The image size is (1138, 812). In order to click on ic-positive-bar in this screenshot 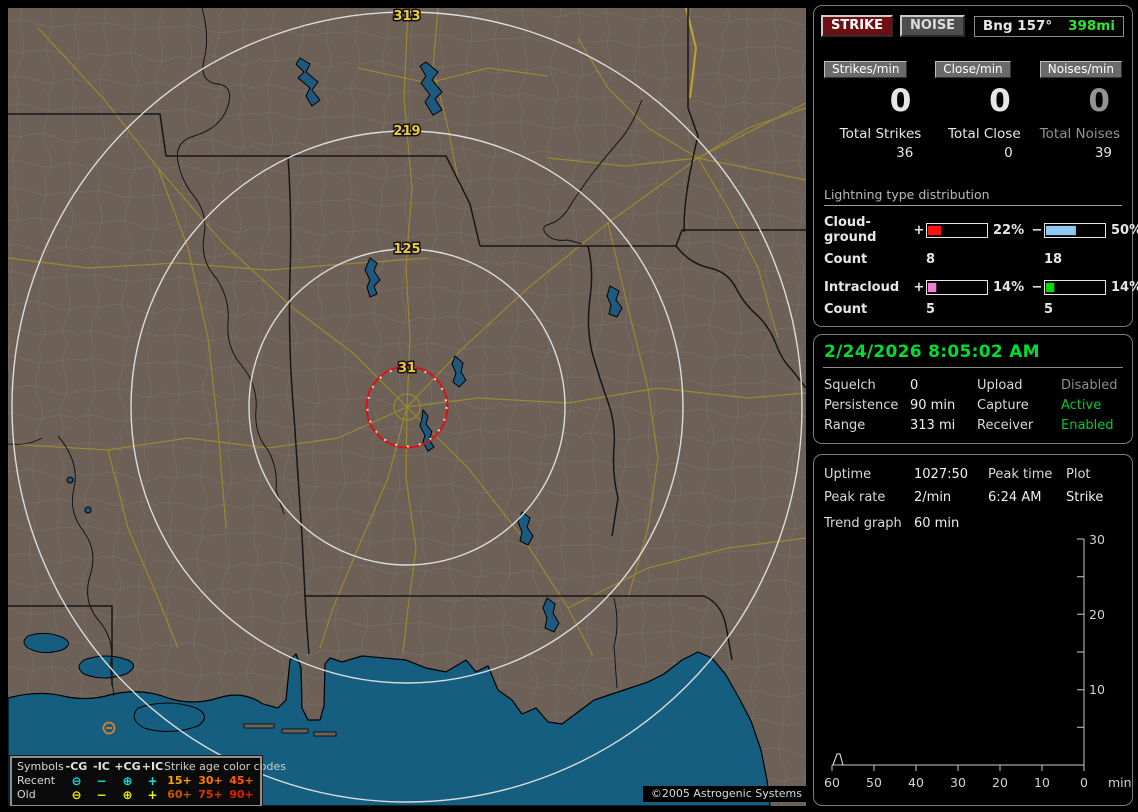, I will do `click(957, 287)`.